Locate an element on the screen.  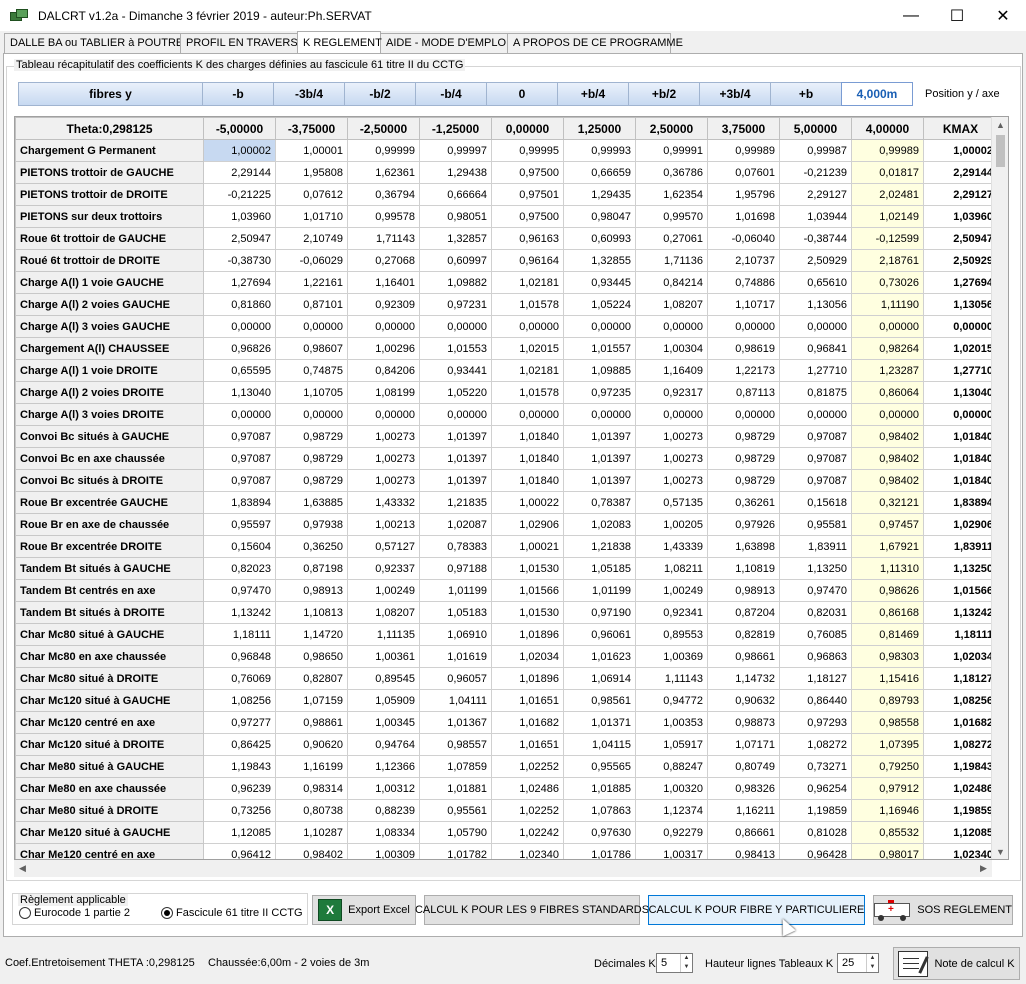
kmax-cell: 1,08256 is located at coordinates (960, 700).